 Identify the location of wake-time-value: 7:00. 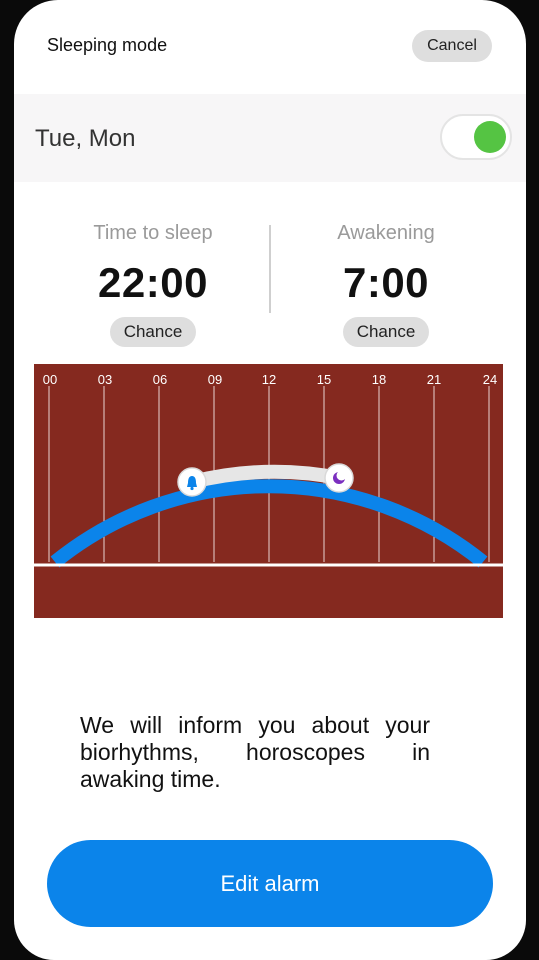
(386, 282).